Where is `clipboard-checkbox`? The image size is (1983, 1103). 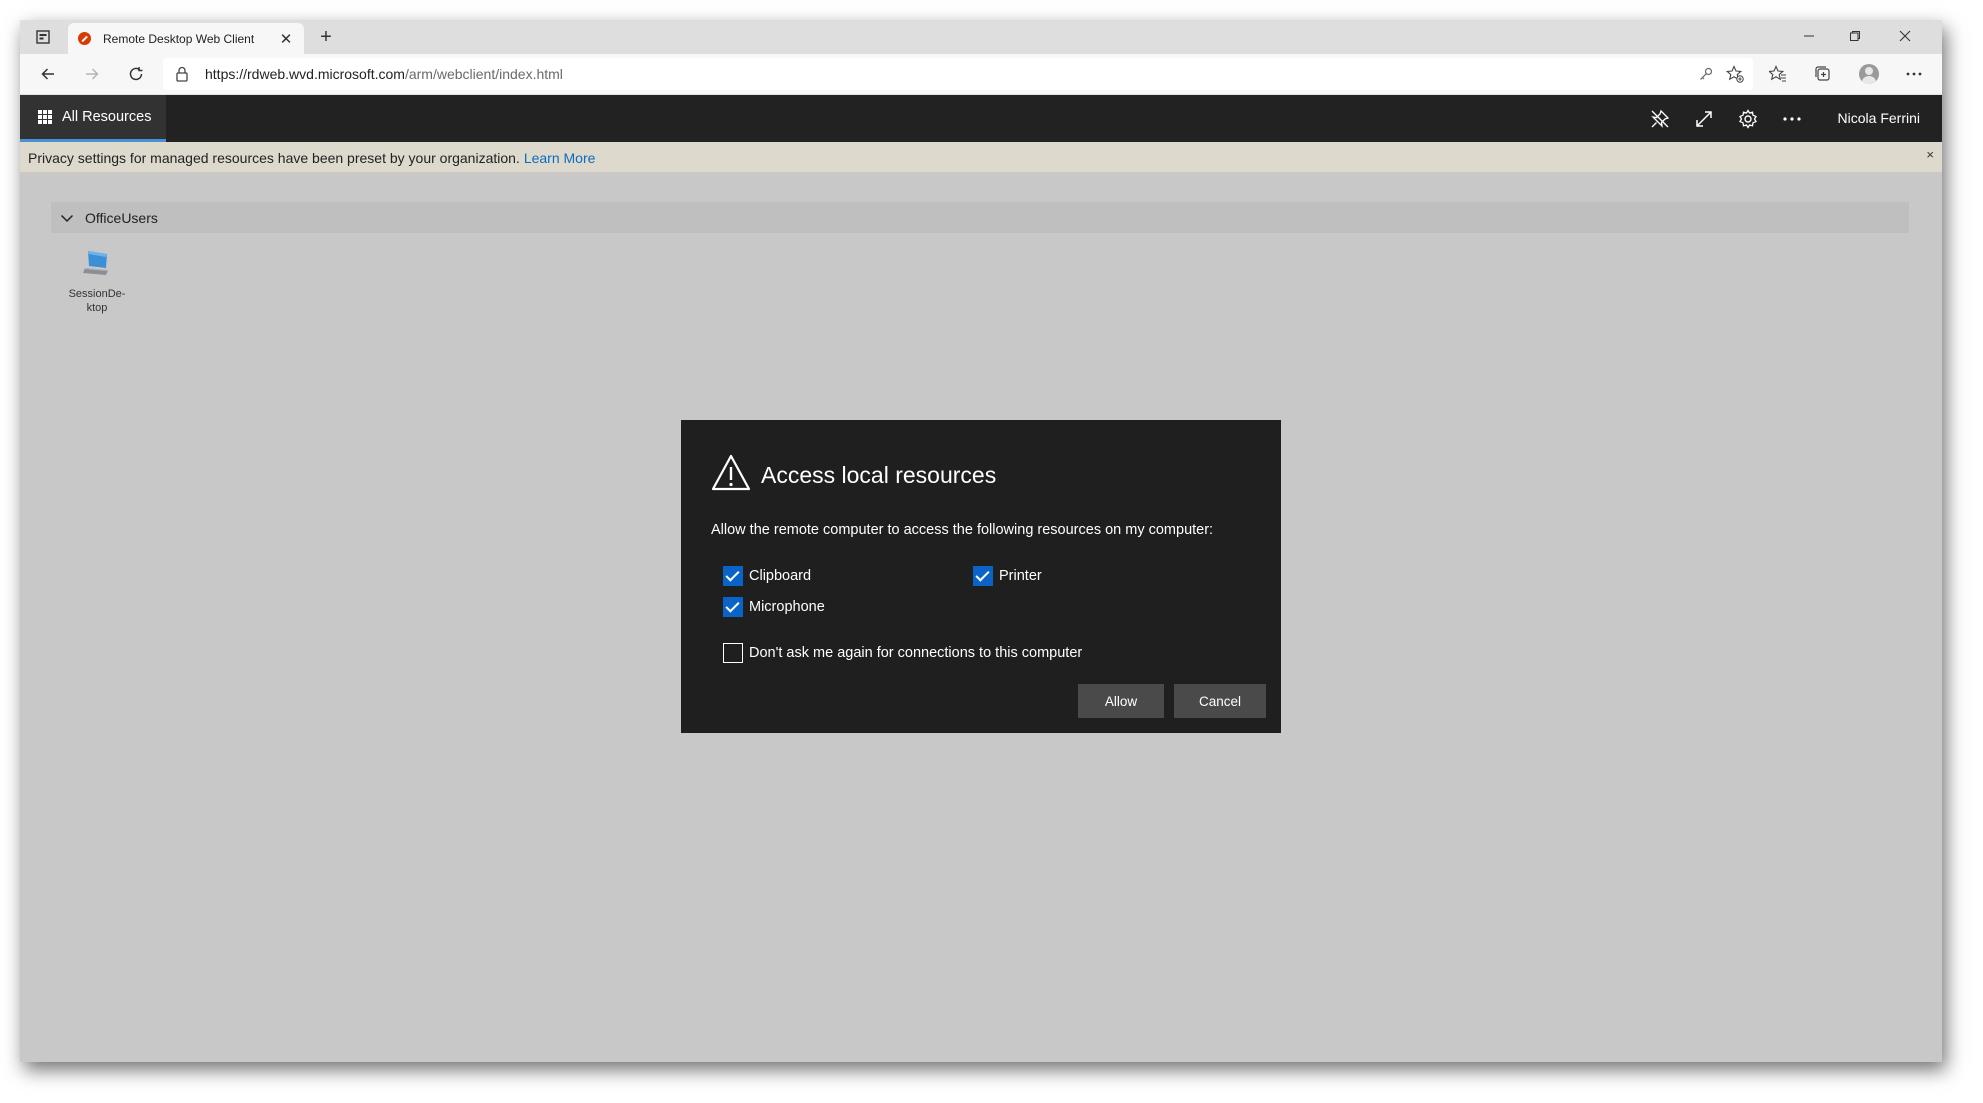
clipboard-checkbox is located at coordinates (733, 576).